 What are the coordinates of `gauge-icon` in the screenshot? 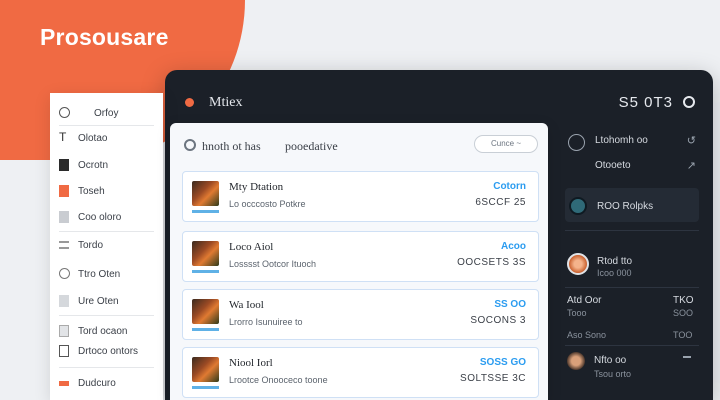 It's located at (64, 273).